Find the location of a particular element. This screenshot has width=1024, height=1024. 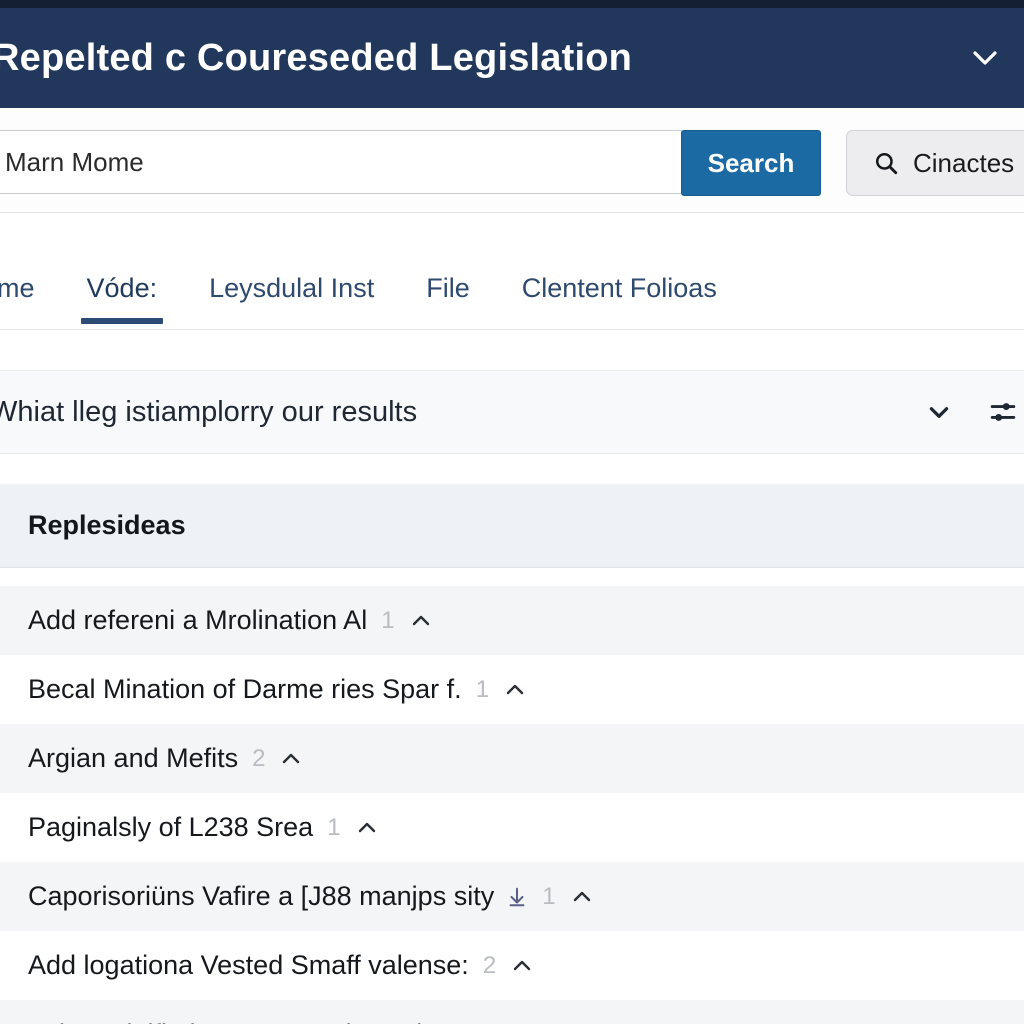

list-item-label: Add refereni a Mrolination Al is located at coordinates (198, 620).